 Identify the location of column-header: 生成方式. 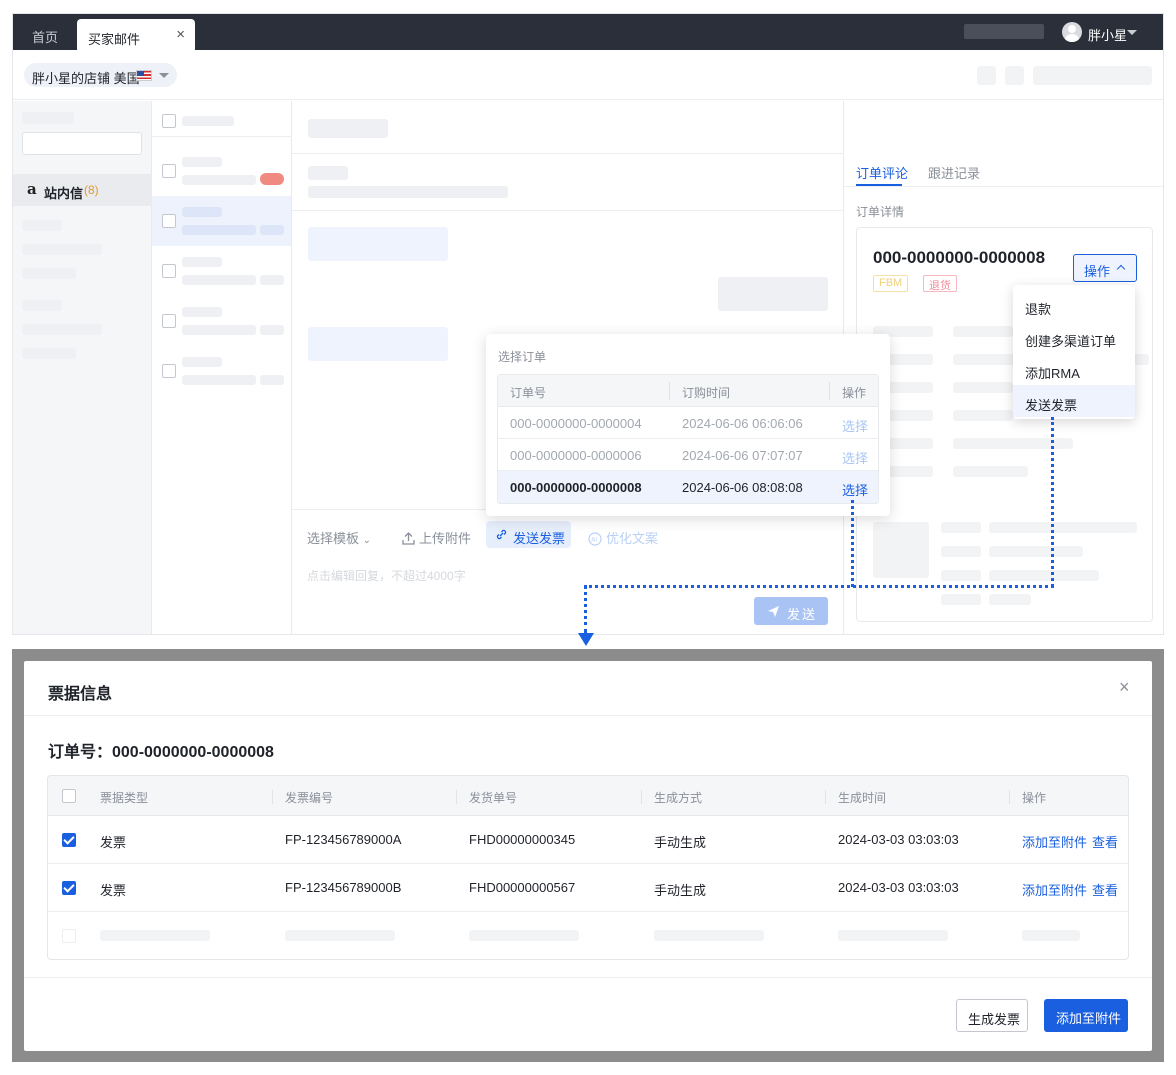
(678, 798).